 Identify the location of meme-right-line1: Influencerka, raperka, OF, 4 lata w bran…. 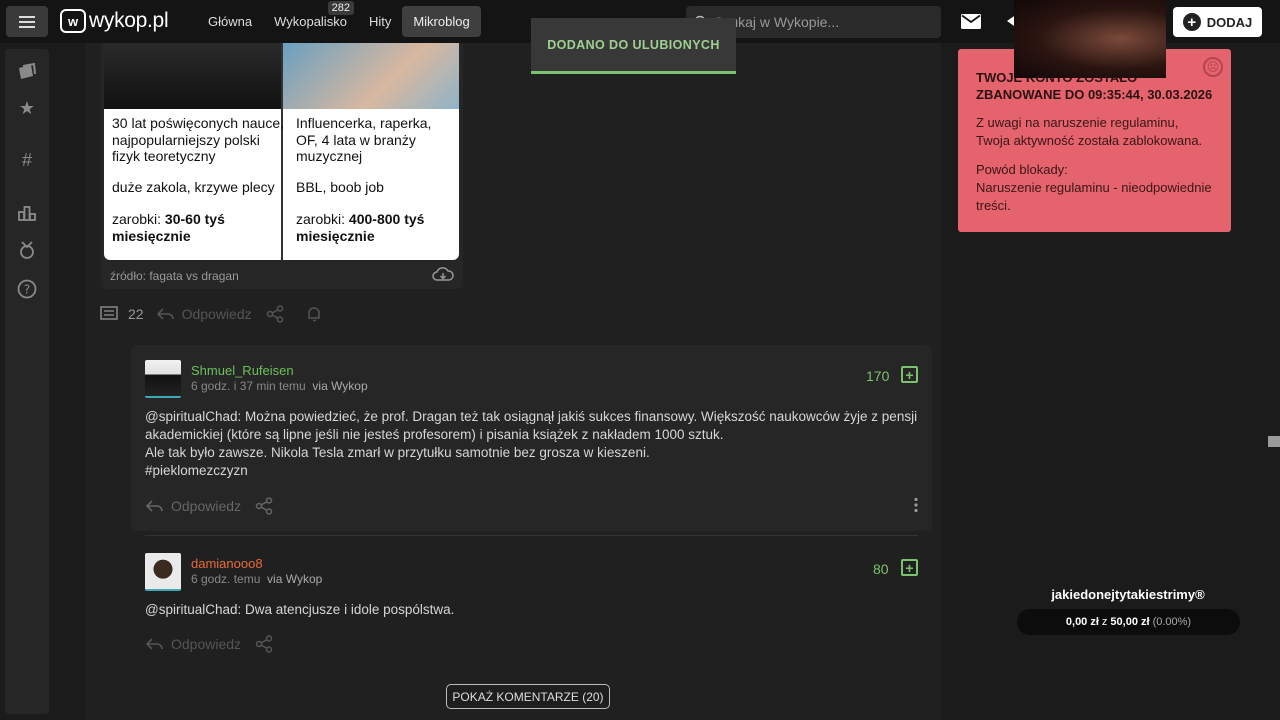
(364, 139).